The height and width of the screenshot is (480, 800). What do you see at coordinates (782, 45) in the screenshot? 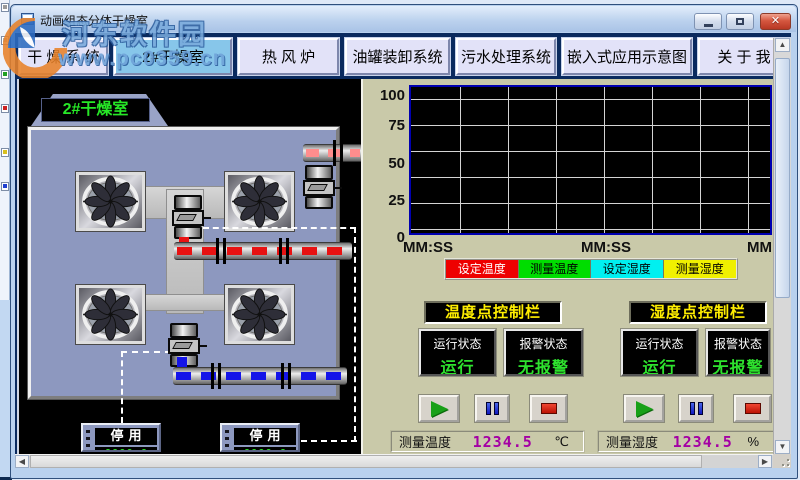
I see `scroll-up-arrow: ▲` at bounding box center [782, 45].